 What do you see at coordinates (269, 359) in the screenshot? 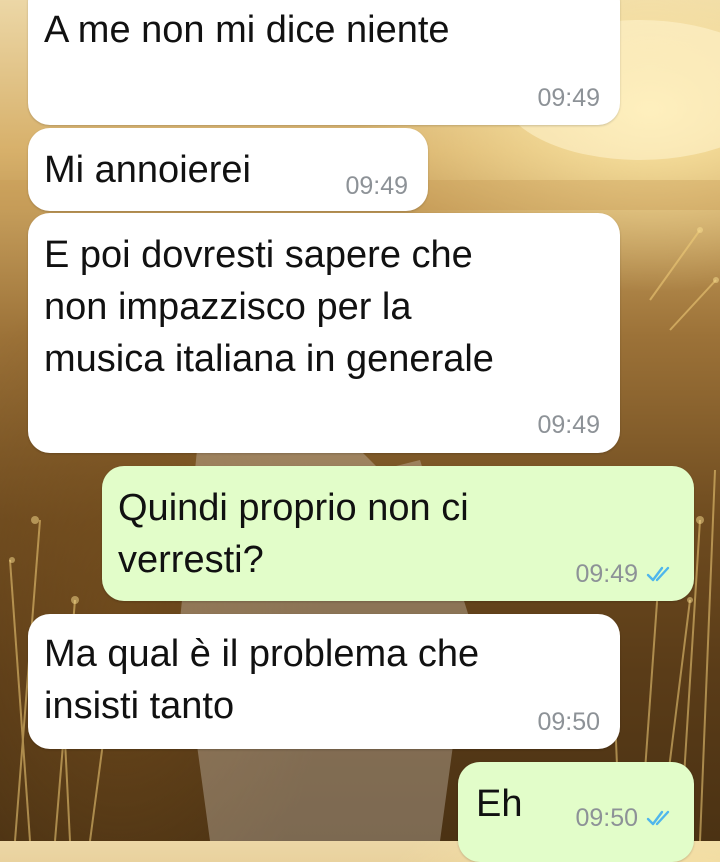
I see `message-text-line: musica italiana in generale` at bounding box center [269, 359].